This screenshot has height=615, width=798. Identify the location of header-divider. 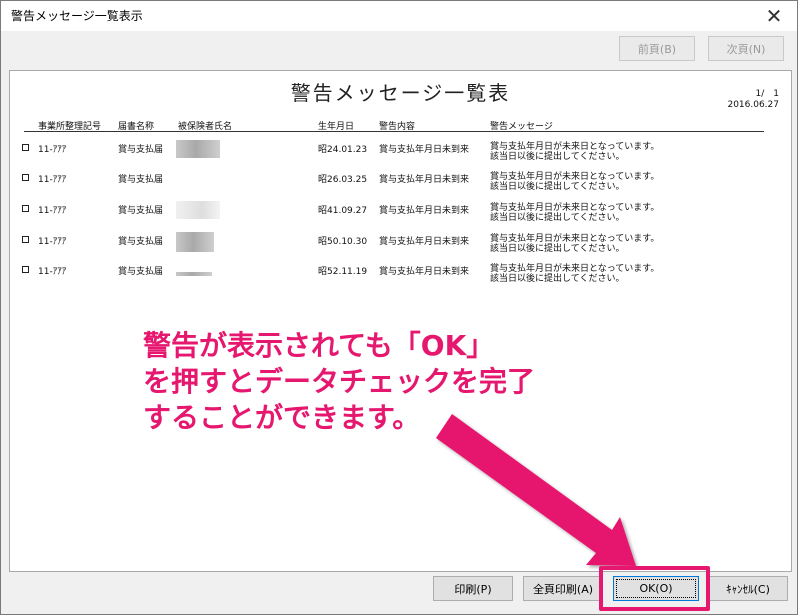
(394, 131).